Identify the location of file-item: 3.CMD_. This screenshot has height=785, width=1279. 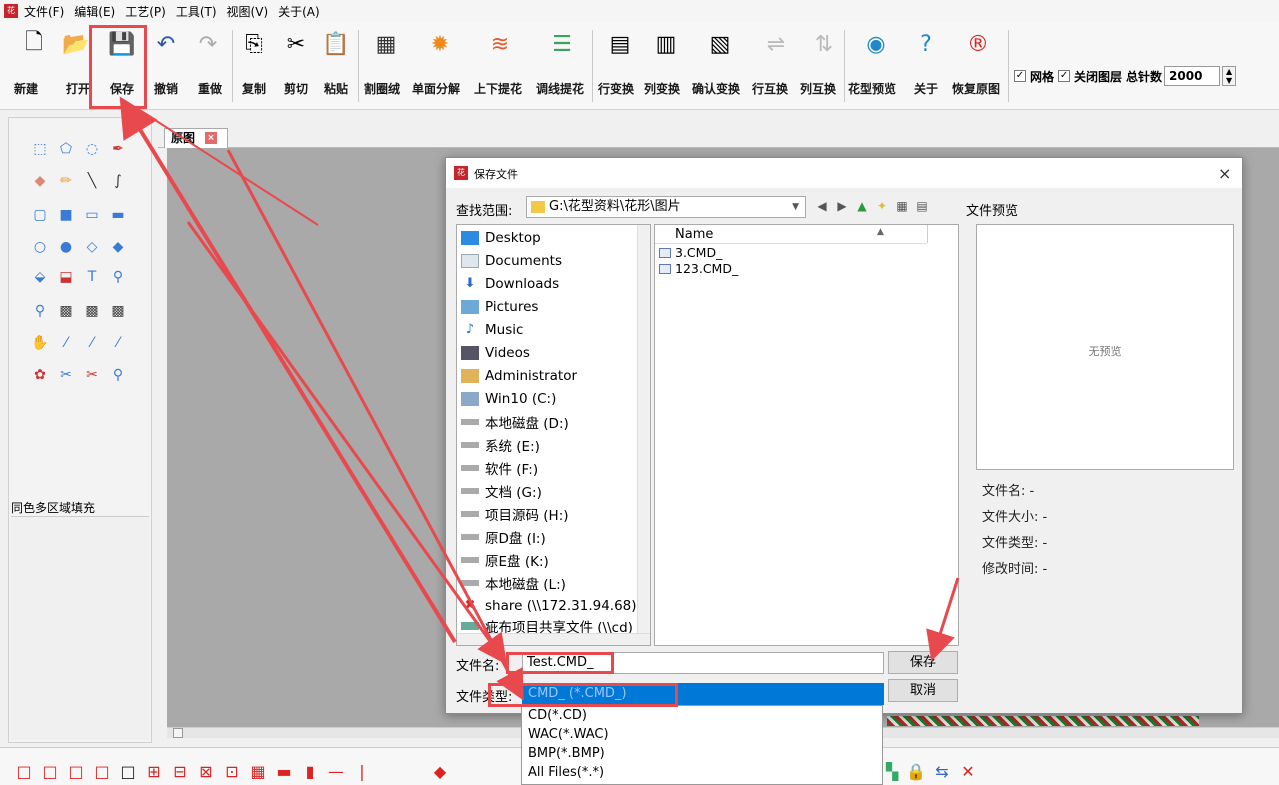
(690, 252).